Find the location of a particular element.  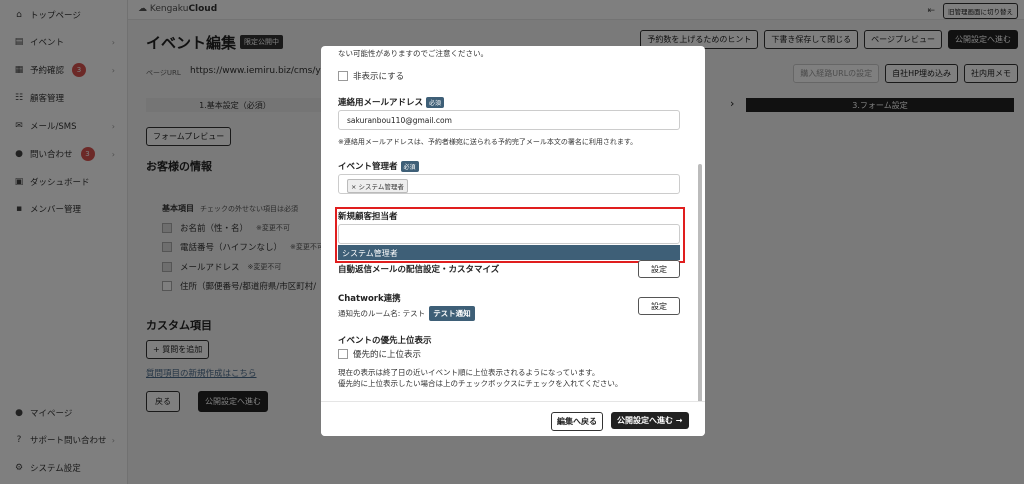

test-notify-button: テスト通知 is located at coordinates (452, 313).